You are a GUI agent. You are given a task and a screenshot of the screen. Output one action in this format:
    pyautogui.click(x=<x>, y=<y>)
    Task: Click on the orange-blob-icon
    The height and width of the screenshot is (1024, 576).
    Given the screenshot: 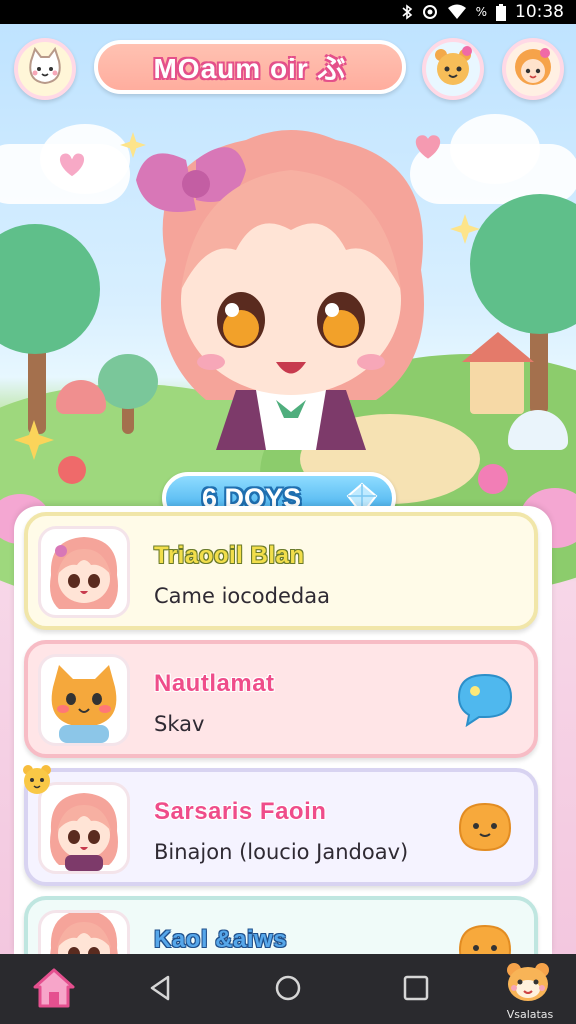 What is the action you would take?
    pyautogui.click(x=485, y=829)
    